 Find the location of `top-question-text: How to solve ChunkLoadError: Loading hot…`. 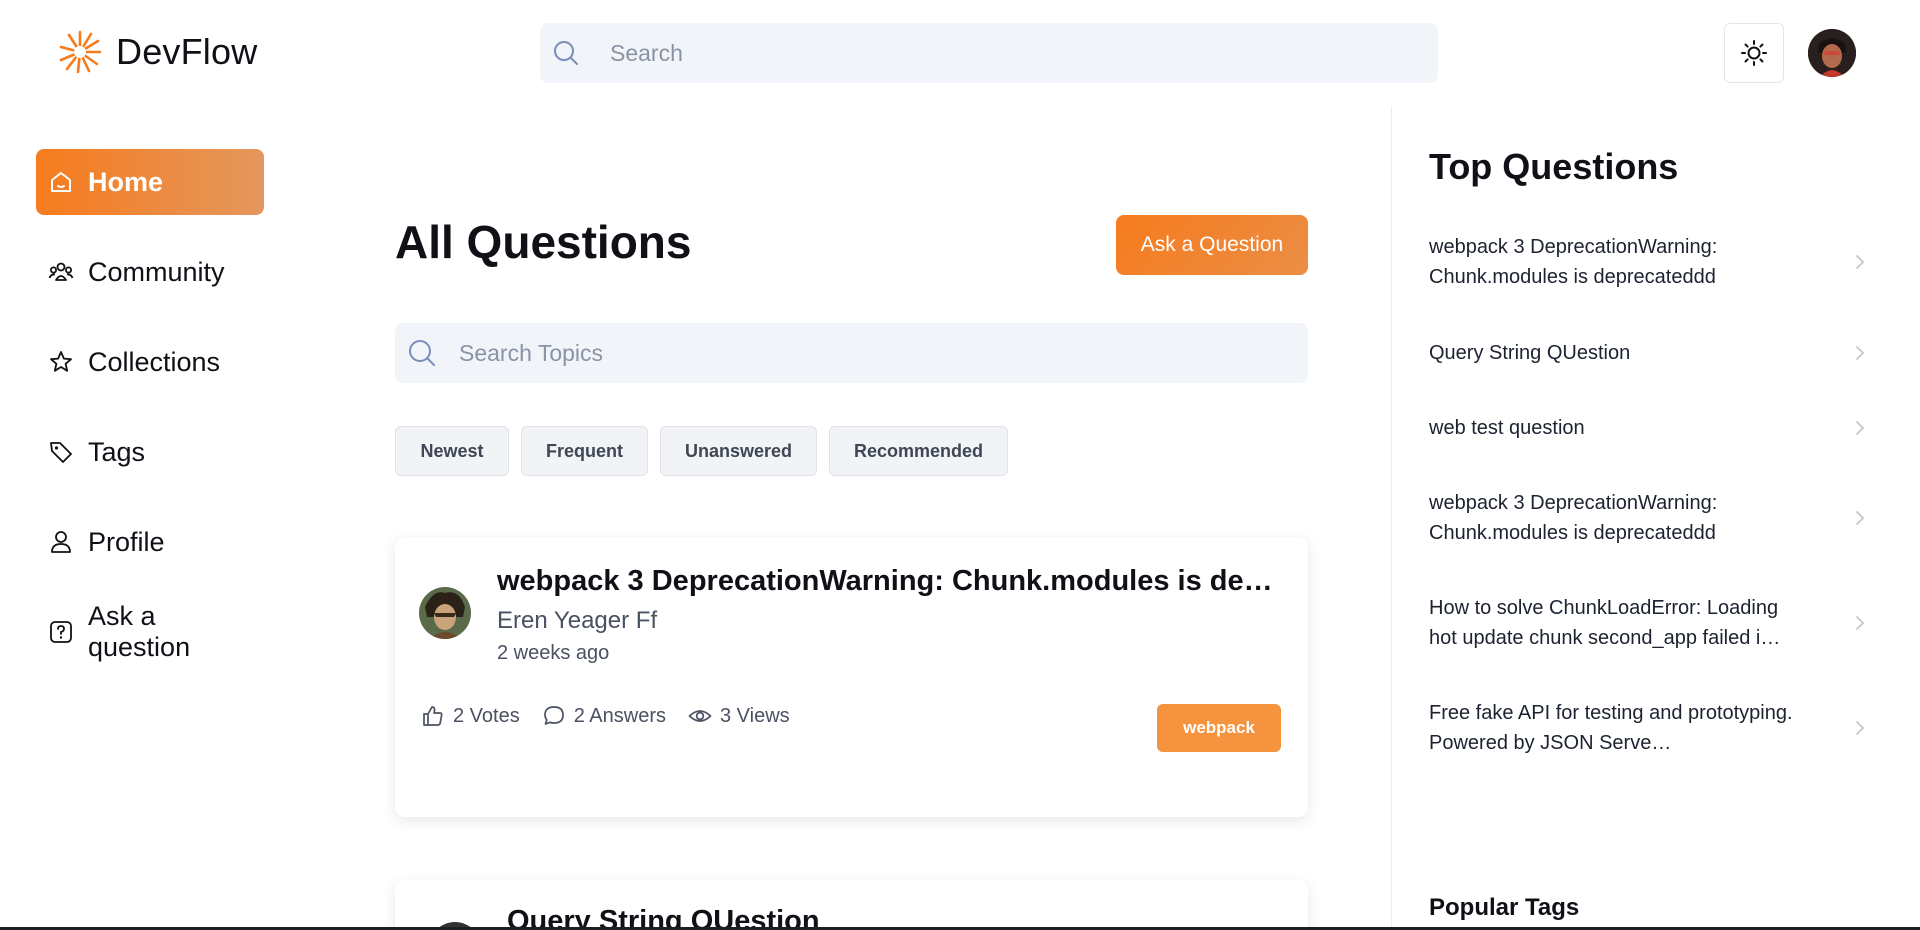

top-question-text: How to solve ChunkLoadError: Loading hot… is located at coordinates (1605, 623).